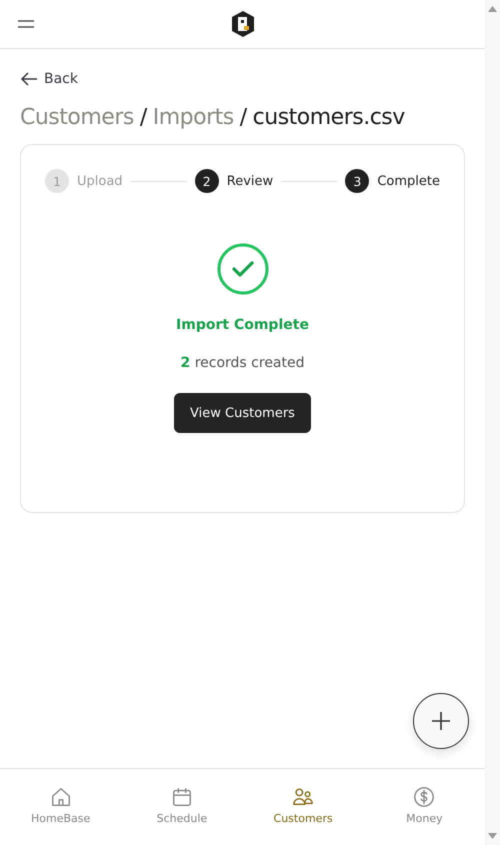 The image size is (500, 845). Describe the element at coordinates (250, 181) in the screenshot. I see `step-label: Review` at that location.